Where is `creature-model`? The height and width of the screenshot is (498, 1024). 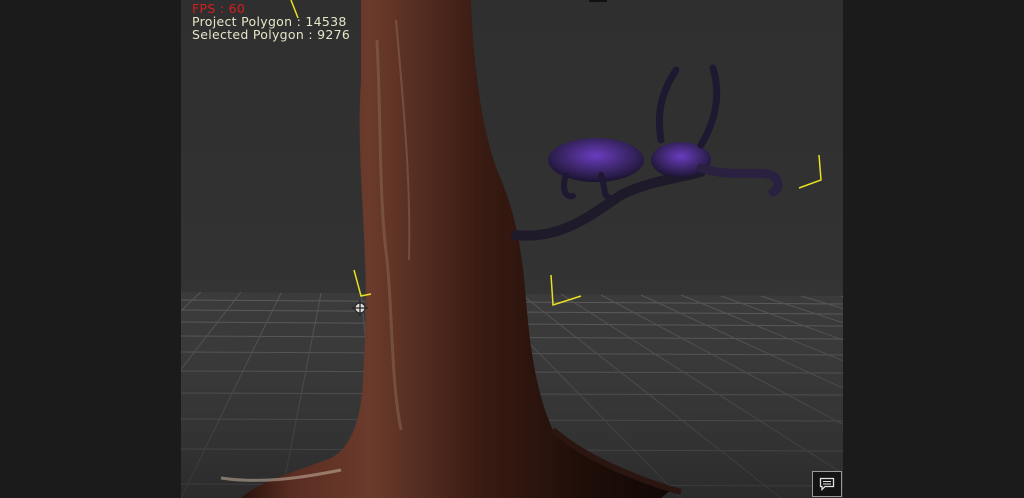
creature-model is located at coordinates (647, 152).